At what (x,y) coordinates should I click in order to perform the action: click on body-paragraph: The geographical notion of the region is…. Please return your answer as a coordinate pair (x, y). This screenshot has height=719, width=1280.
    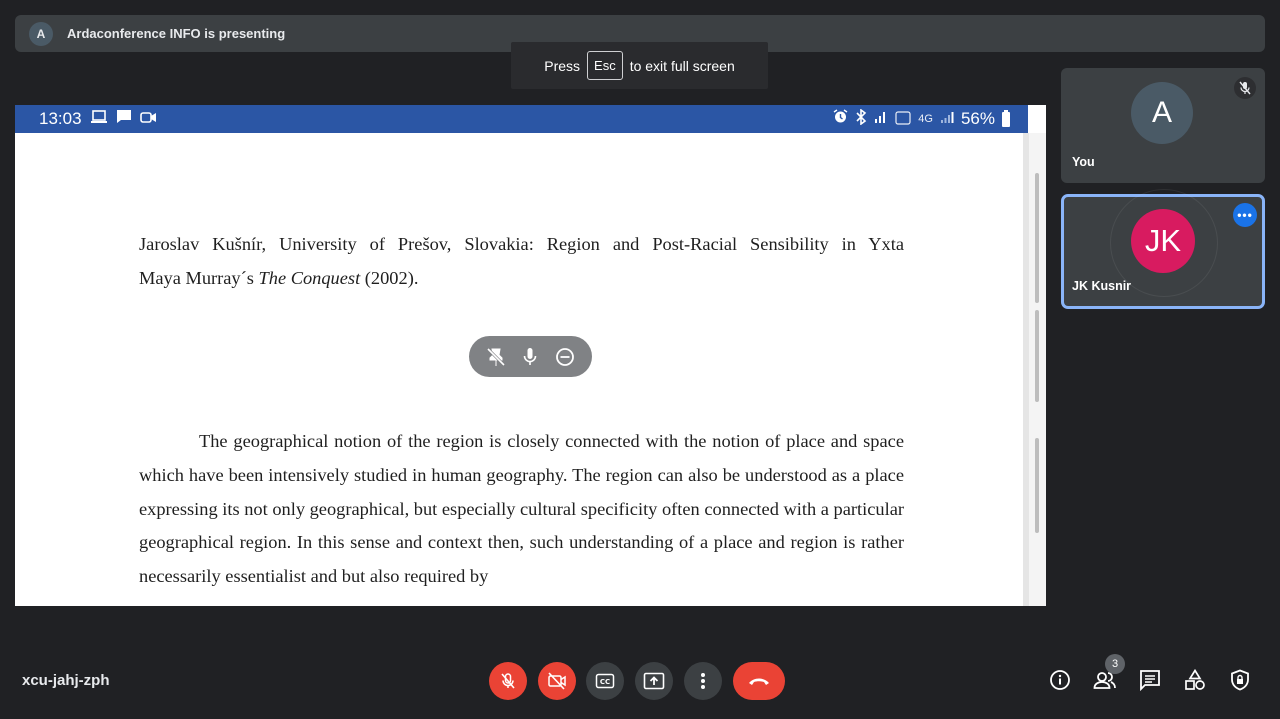
    Looking at the image, I should click on (521, 509).